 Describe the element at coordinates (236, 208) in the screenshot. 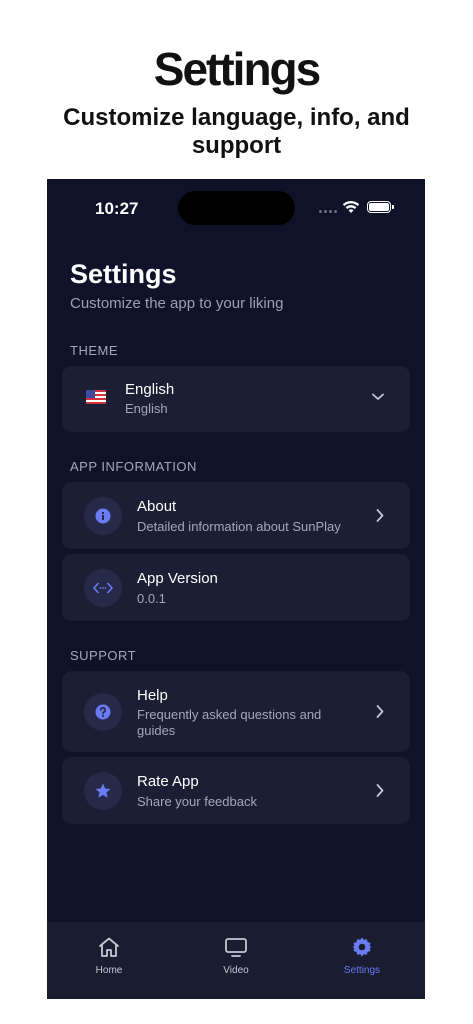

I see `dynamic-island` at that location.